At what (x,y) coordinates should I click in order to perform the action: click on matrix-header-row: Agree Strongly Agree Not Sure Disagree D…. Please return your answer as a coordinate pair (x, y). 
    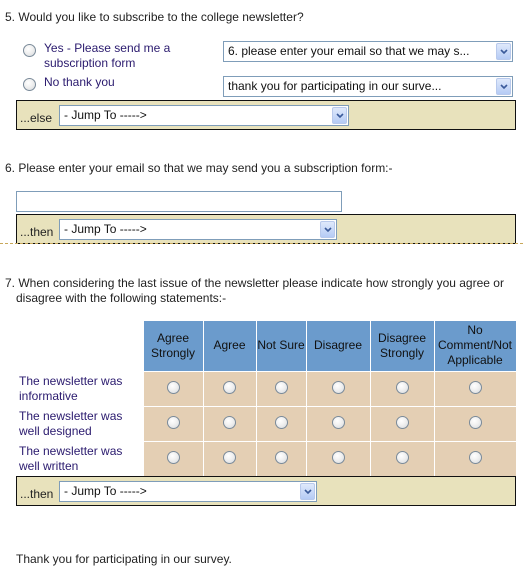
    Looking at the image, I should click on (266, 346).